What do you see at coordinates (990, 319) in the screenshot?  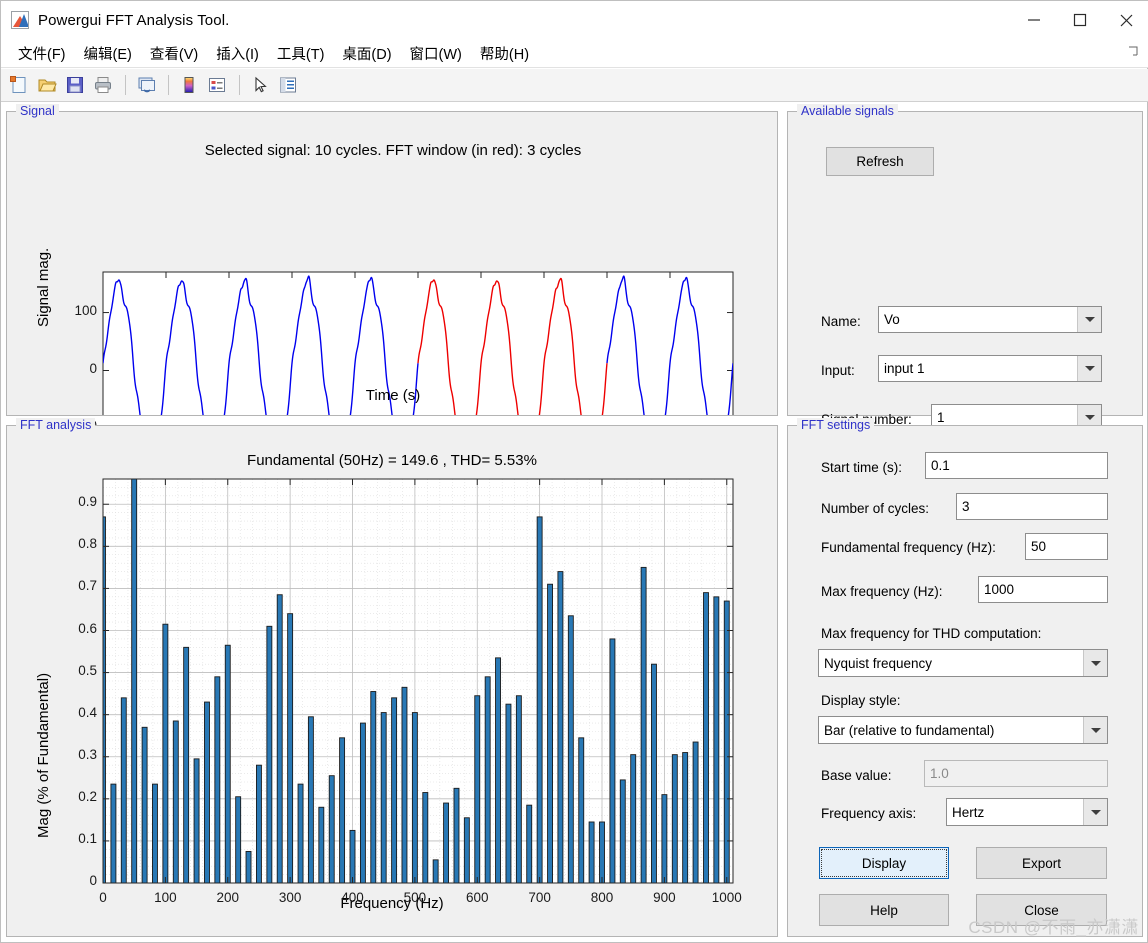 I see `name-dropdown: Vo` at bounding box center [990, 319].